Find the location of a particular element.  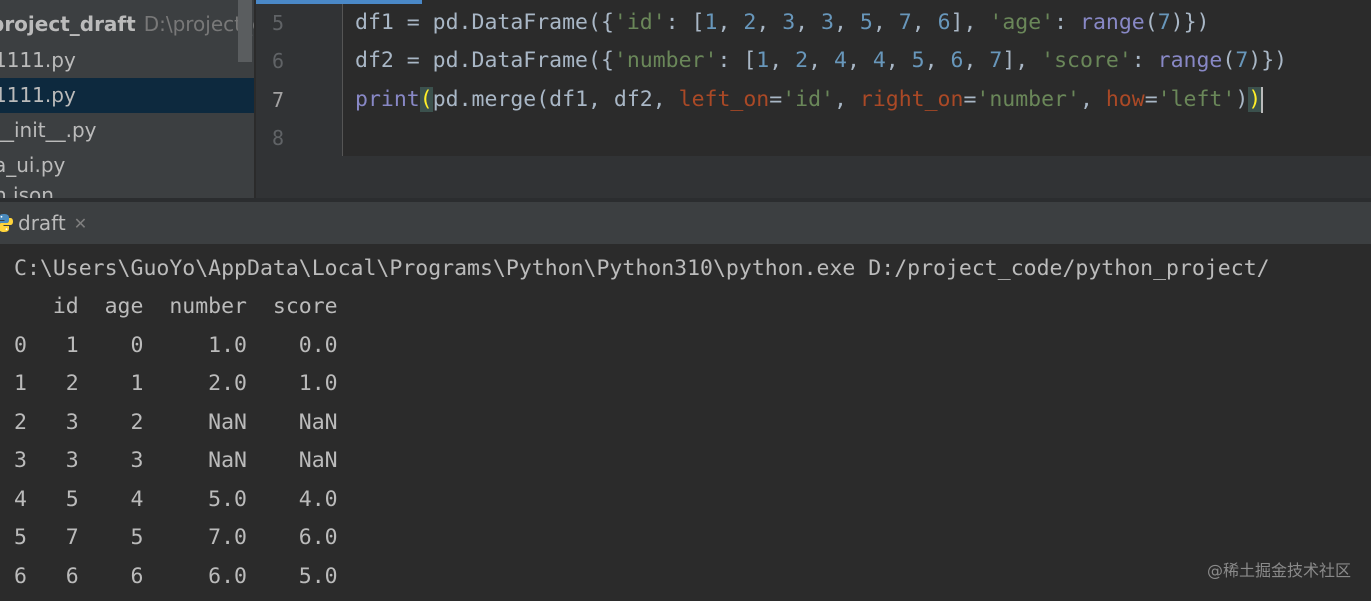

tree-item-label: a_ui.py is located at coordinates (33, 165).